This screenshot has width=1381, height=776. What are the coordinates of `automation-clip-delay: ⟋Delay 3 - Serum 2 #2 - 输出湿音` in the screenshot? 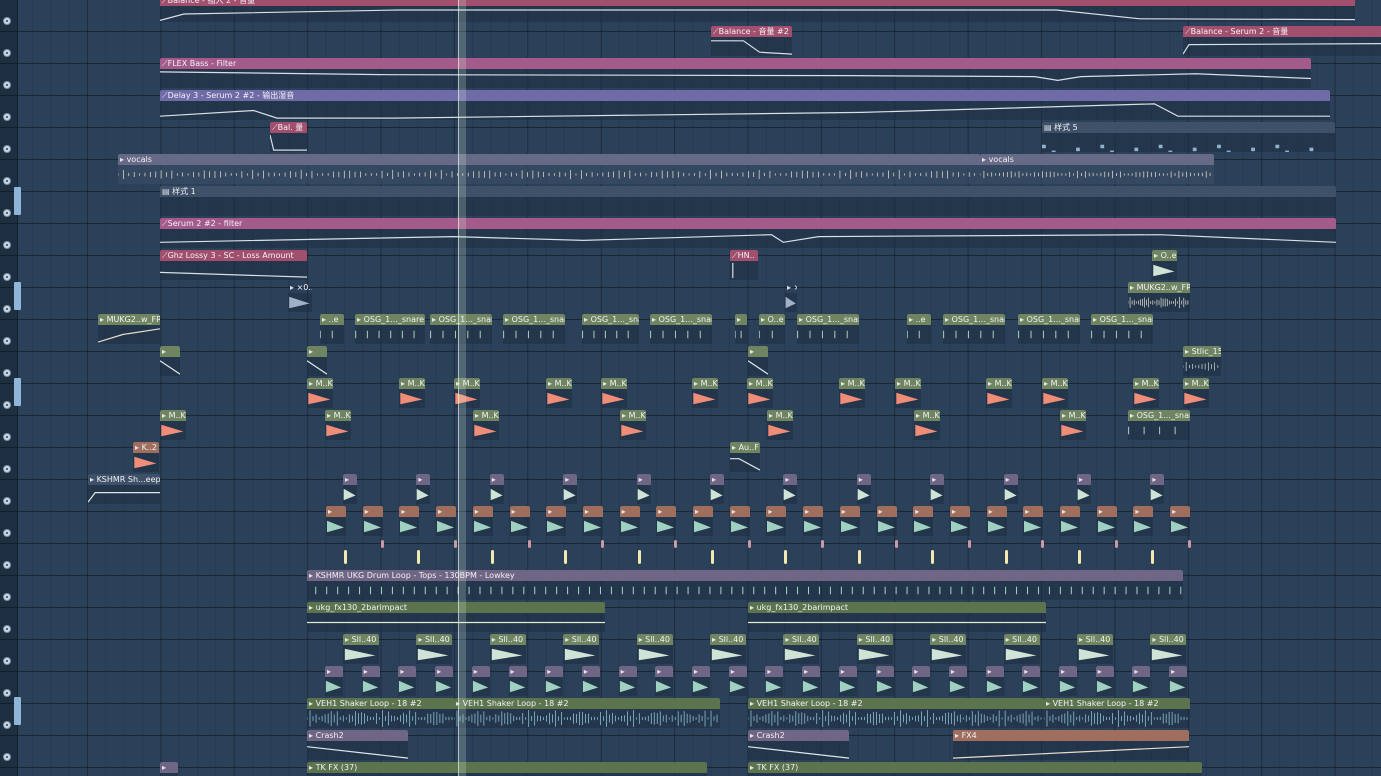 It's located at (745, 105).